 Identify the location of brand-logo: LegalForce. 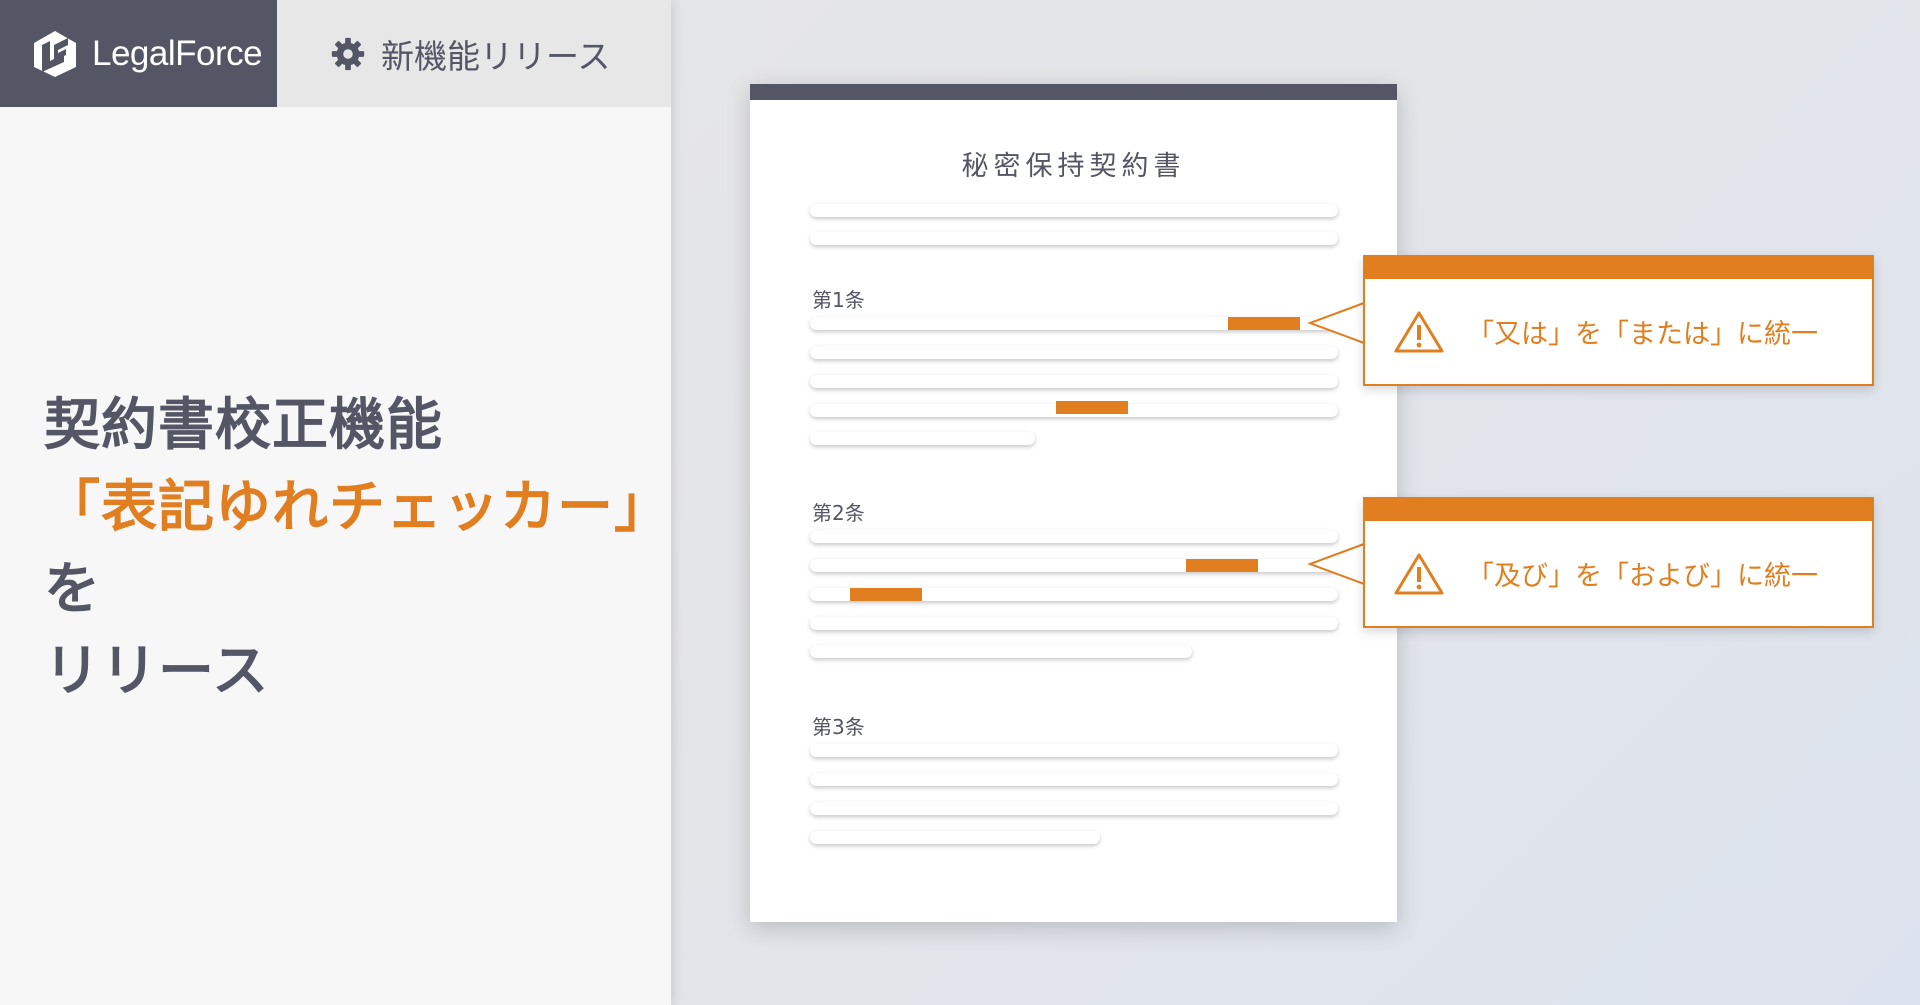
(138, 53).